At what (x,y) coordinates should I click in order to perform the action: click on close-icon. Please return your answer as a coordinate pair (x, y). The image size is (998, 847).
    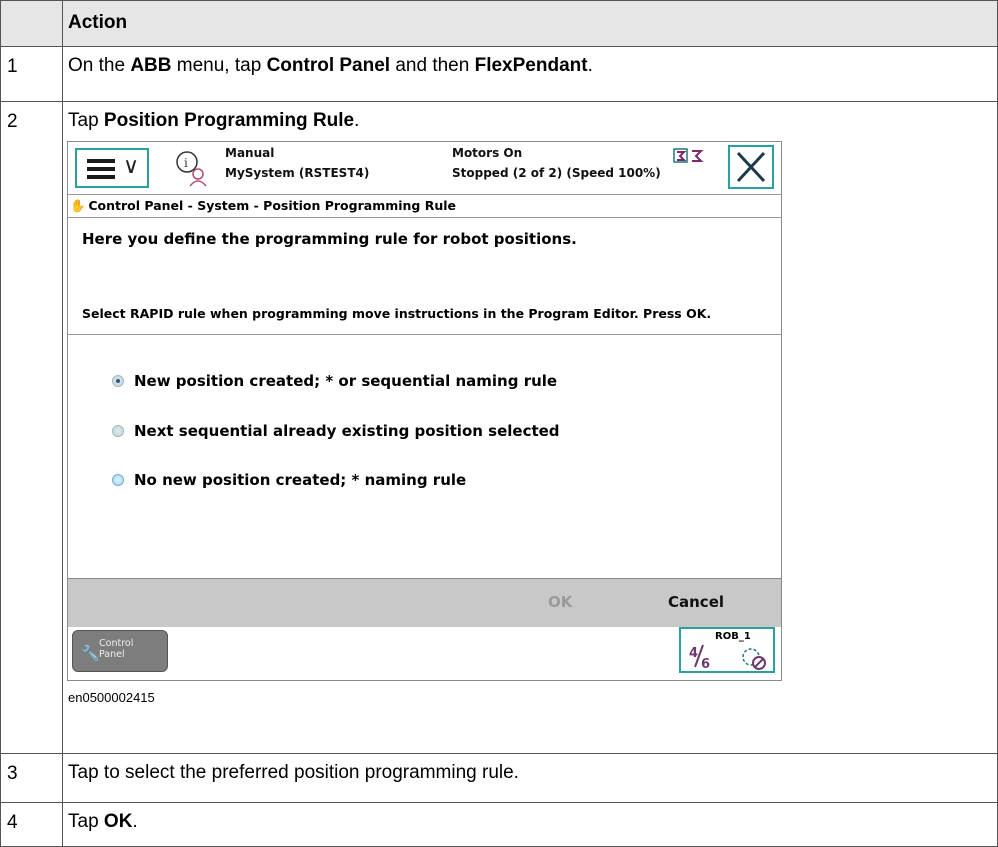
    Looking at the image, I should click on (751, 167).